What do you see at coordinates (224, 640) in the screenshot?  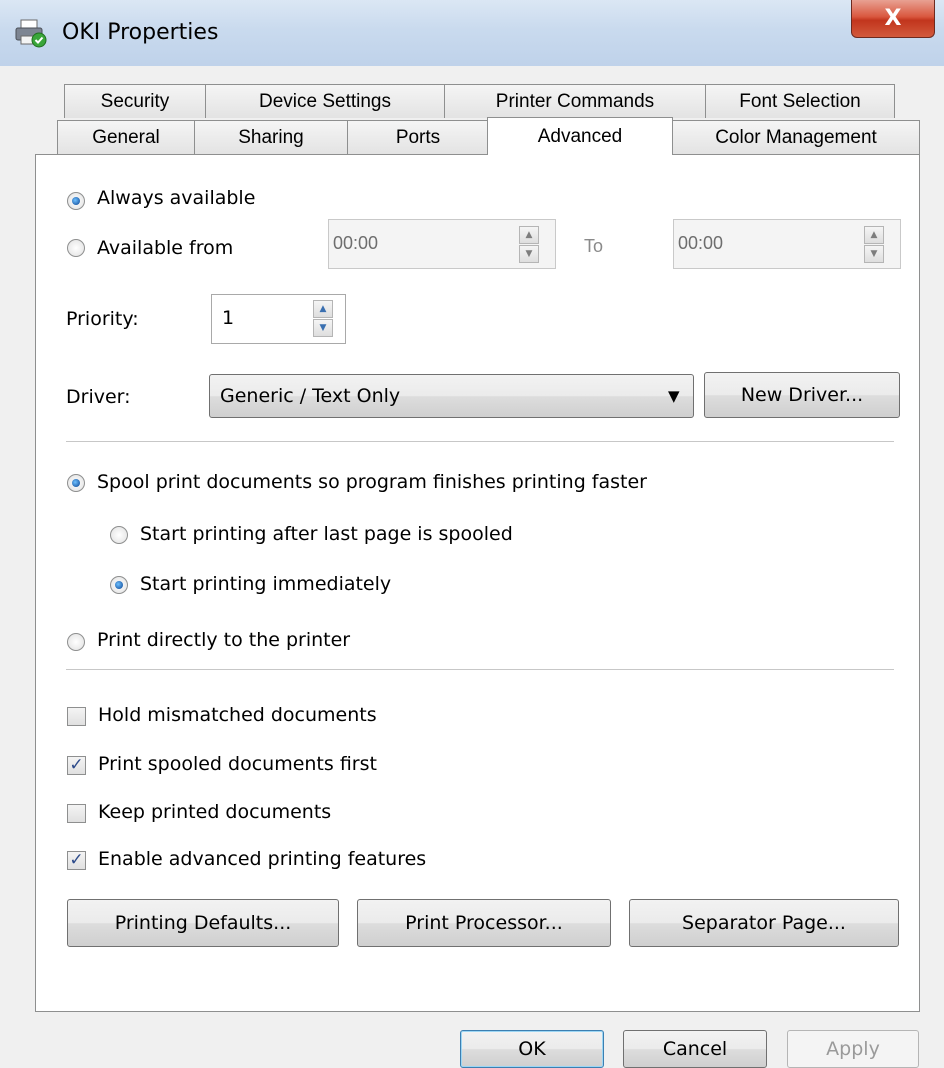 I see `print-direct-label: Print directly to the printer` at bounding box center [224, 640].